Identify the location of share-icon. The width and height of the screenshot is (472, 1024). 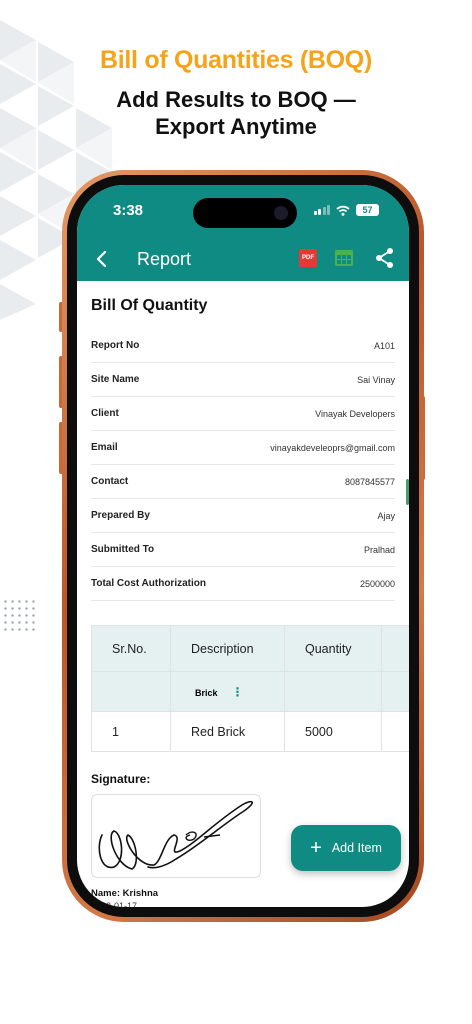
(385, 258).